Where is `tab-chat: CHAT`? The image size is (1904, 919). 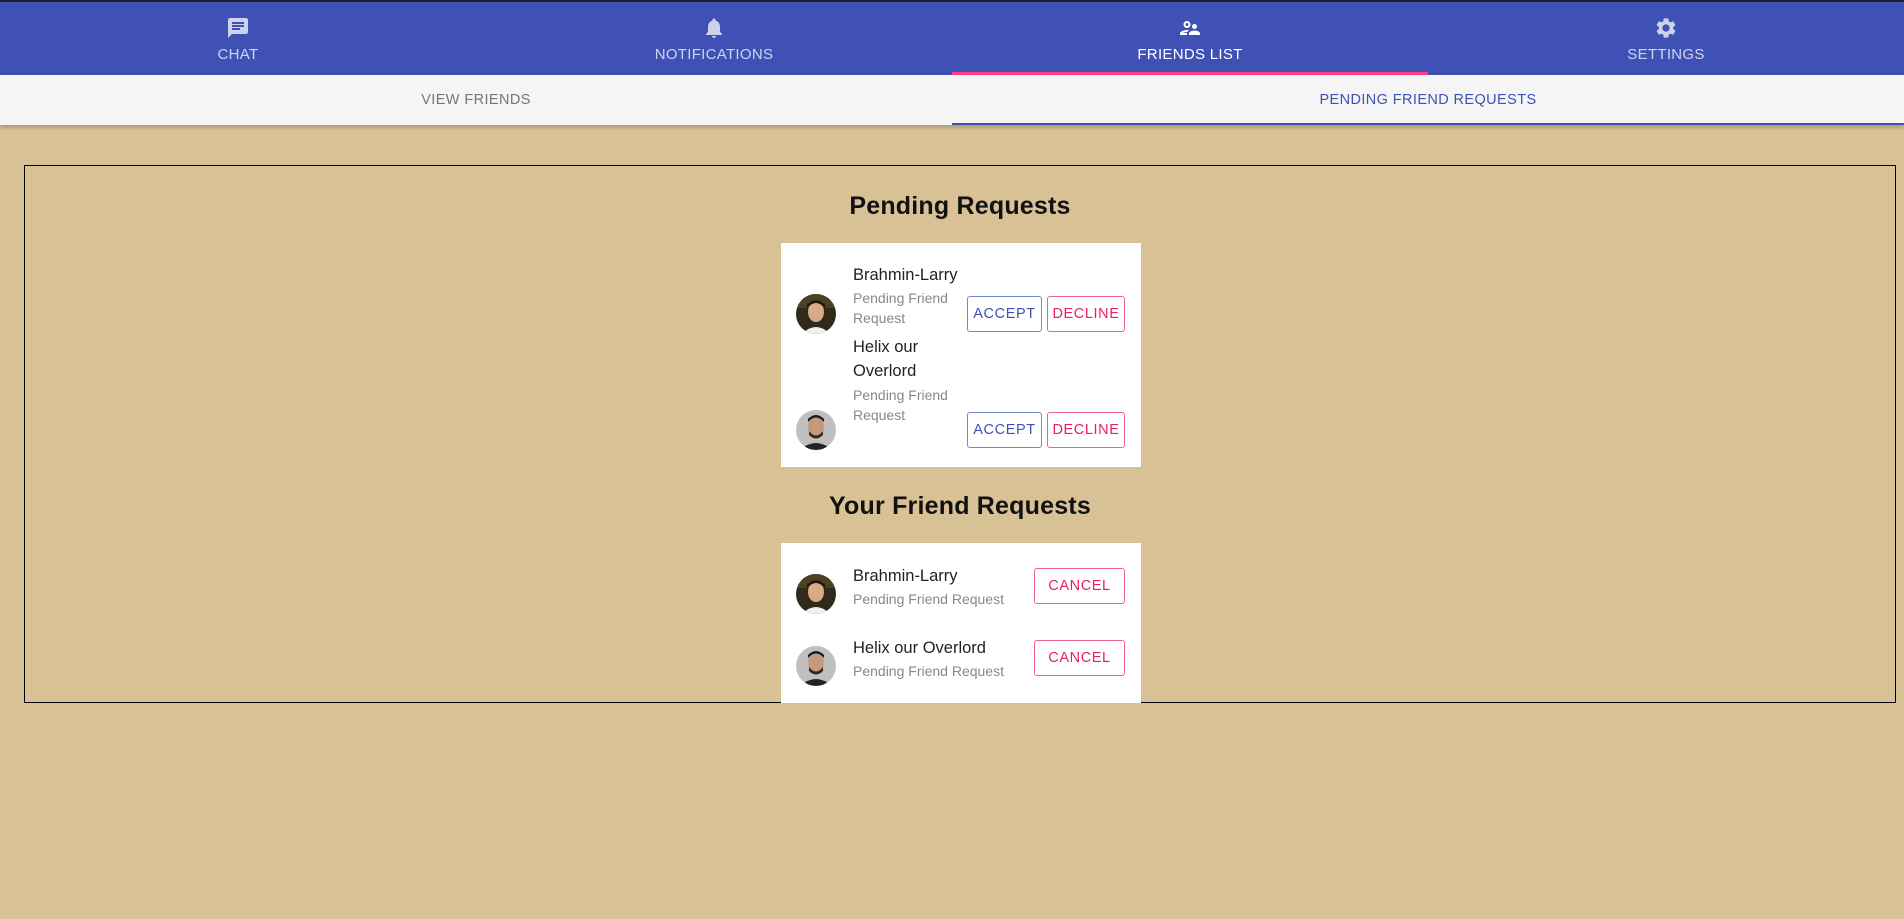
tab-chat: CHAT is located at coordinates (238, 38).